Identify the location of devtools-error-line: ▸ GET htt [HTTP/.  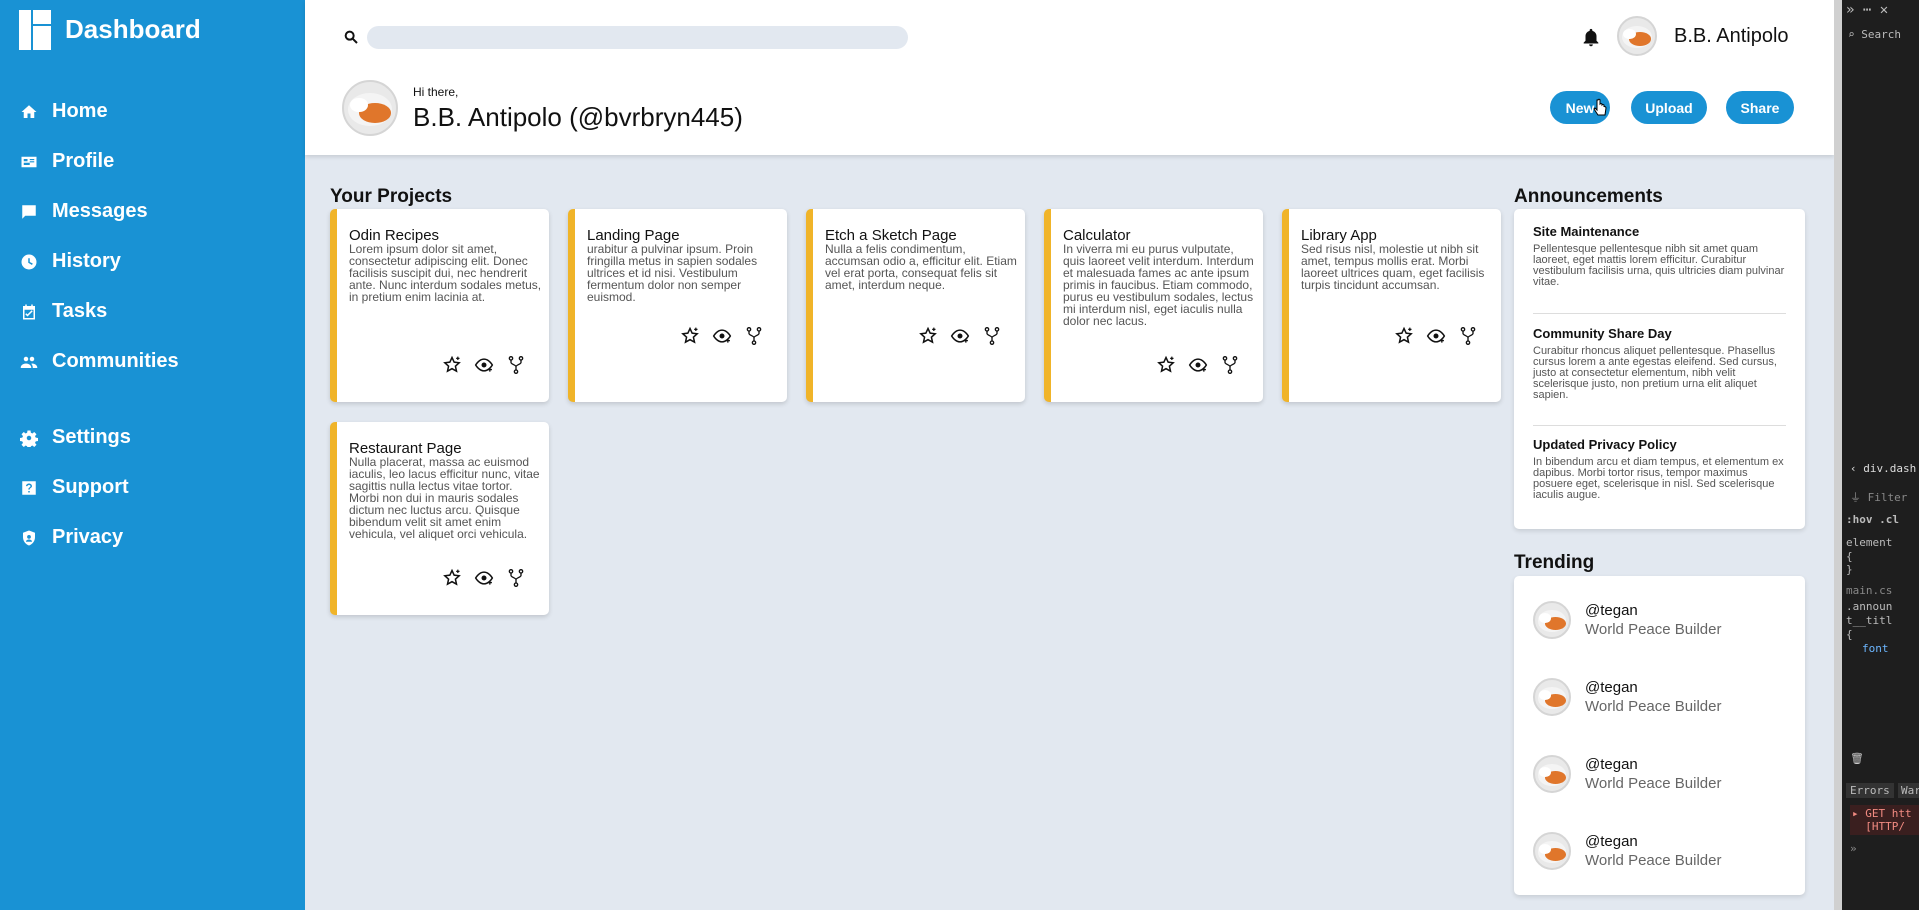
(1884, 820).